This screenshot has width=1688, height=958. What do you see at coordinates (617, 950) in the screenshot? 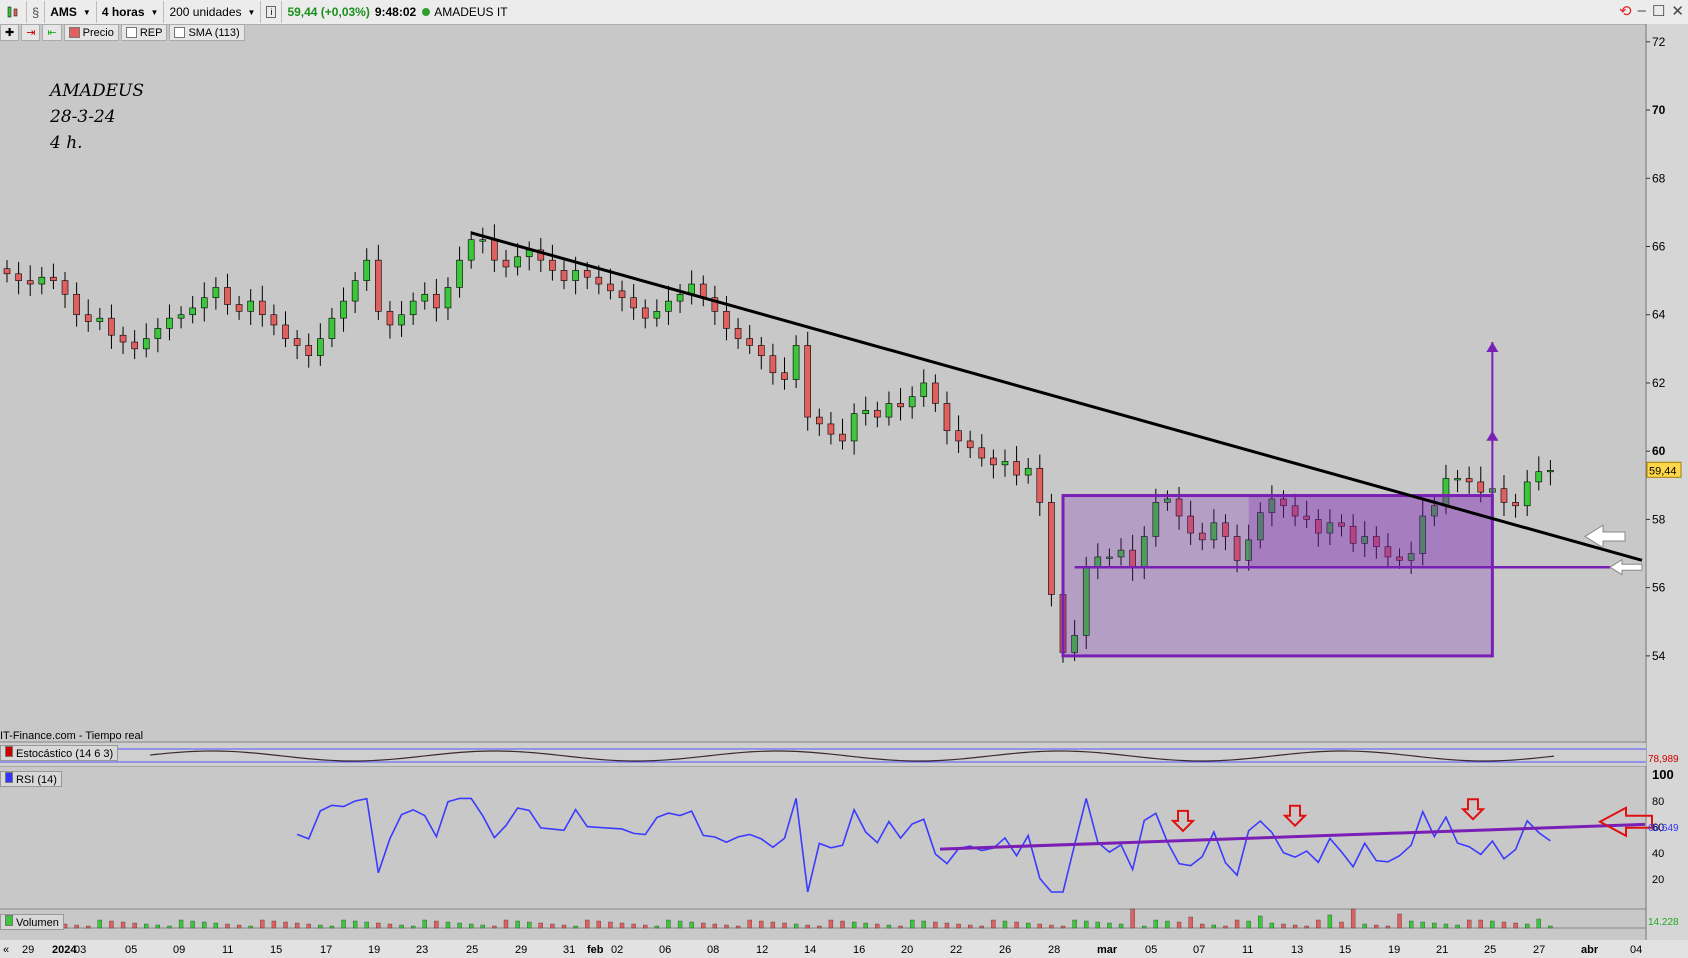
I see `time-tick-label: 02` at bounding box center [617, 950].